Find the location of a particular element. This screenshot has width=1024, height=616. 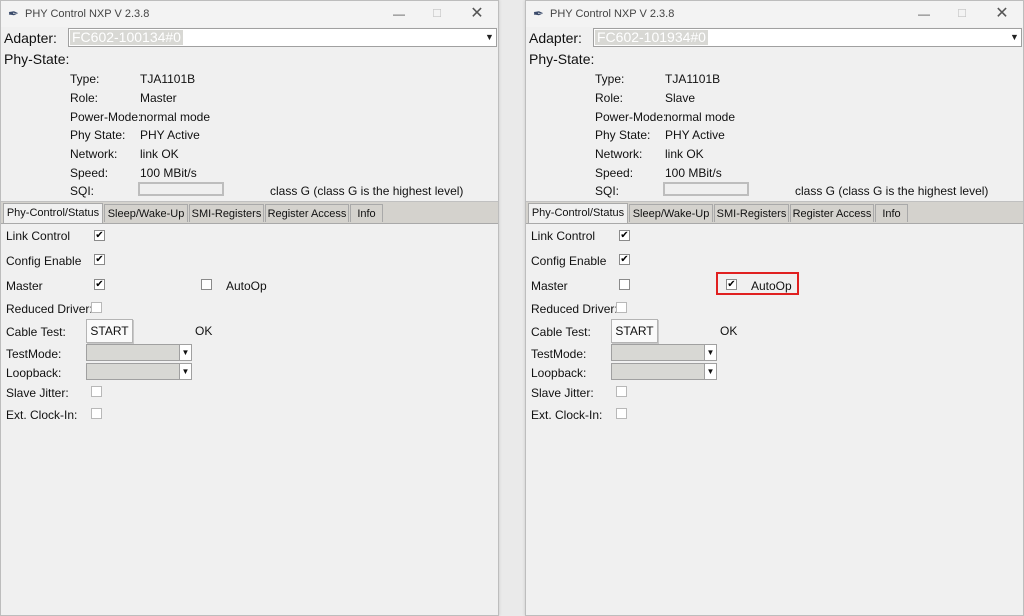

adapter-select: FC602-100134#0 ▼ is located at coordinates (282, 37).